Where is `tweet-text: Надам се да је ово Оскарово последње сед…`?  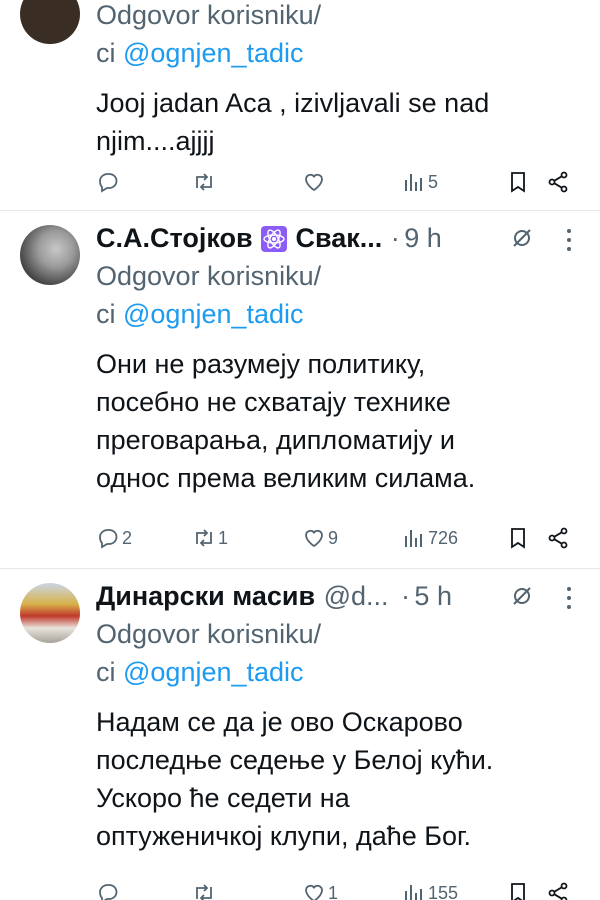
tweet-text: Надам се да је ово Оскарово последње сед… is located at coordinates (295, 779).